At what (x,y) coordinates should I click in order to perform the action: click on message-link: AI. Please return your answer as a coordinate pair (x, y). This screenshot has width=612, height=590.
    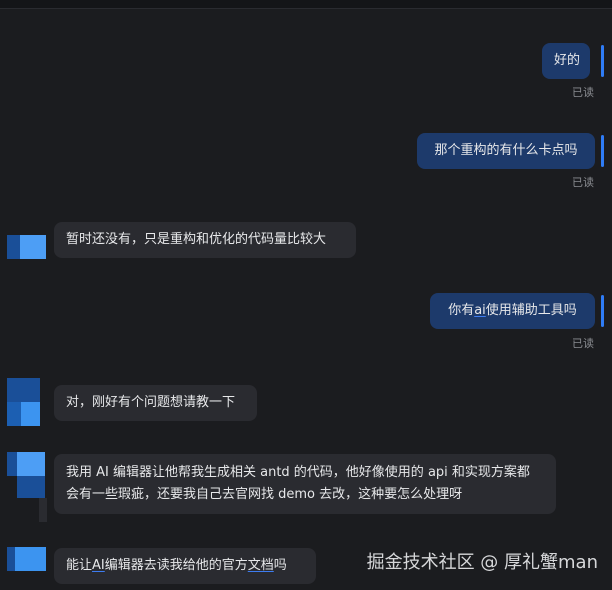
    Looking at the image, I should click on (98, 565).